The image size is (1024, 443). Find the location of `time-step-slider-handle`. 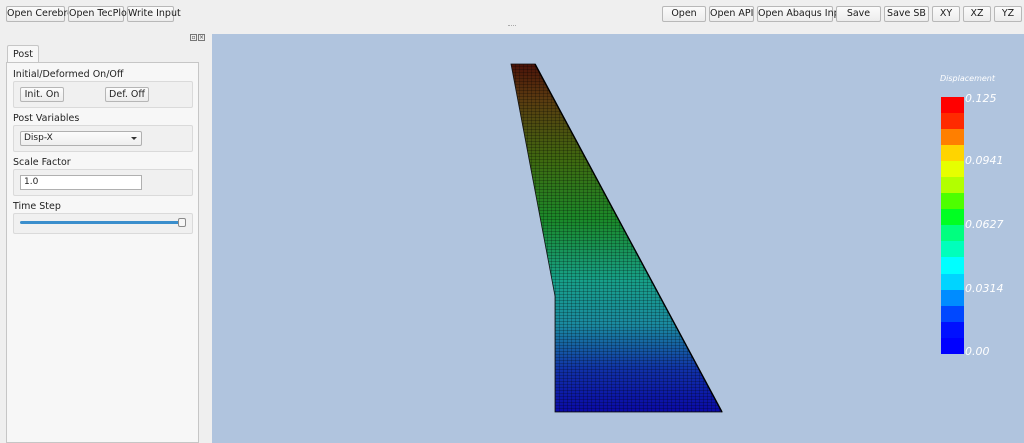

time-step-slider-handle is located at coordinates (182, 222).